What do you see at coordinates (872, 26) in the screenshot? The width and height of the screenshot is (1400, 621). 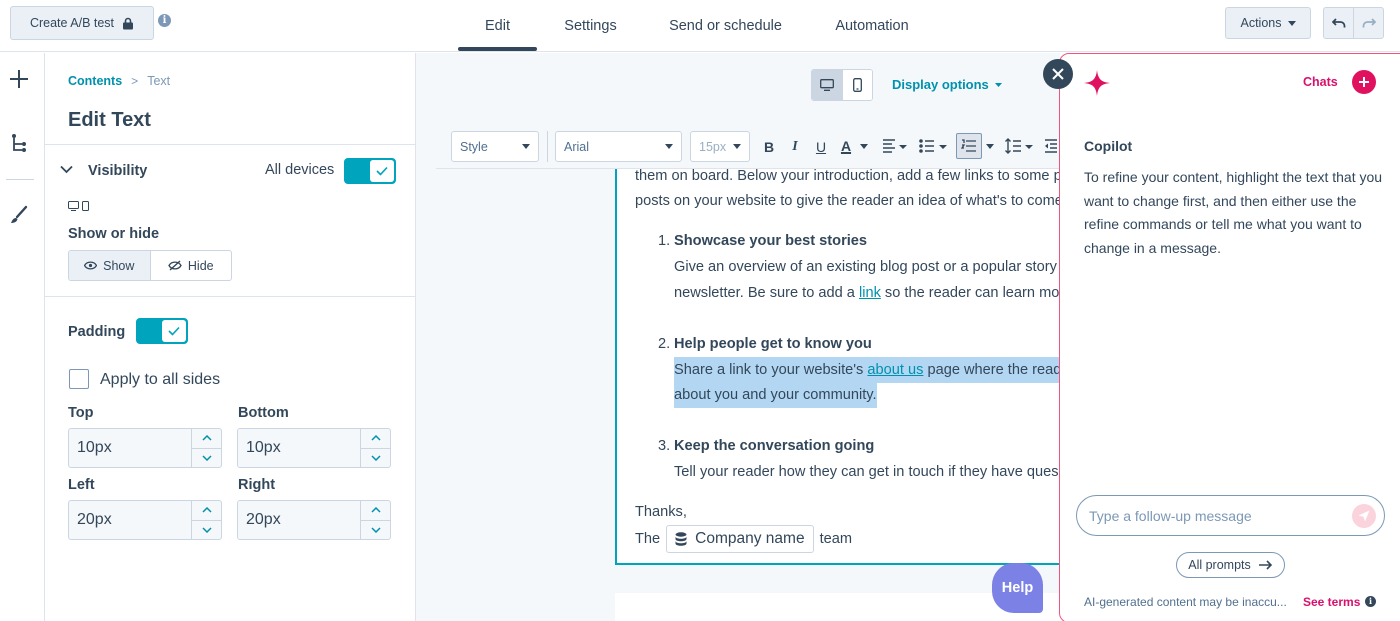 I see `tab-automation: Automation` at bounding box center [872, 26].